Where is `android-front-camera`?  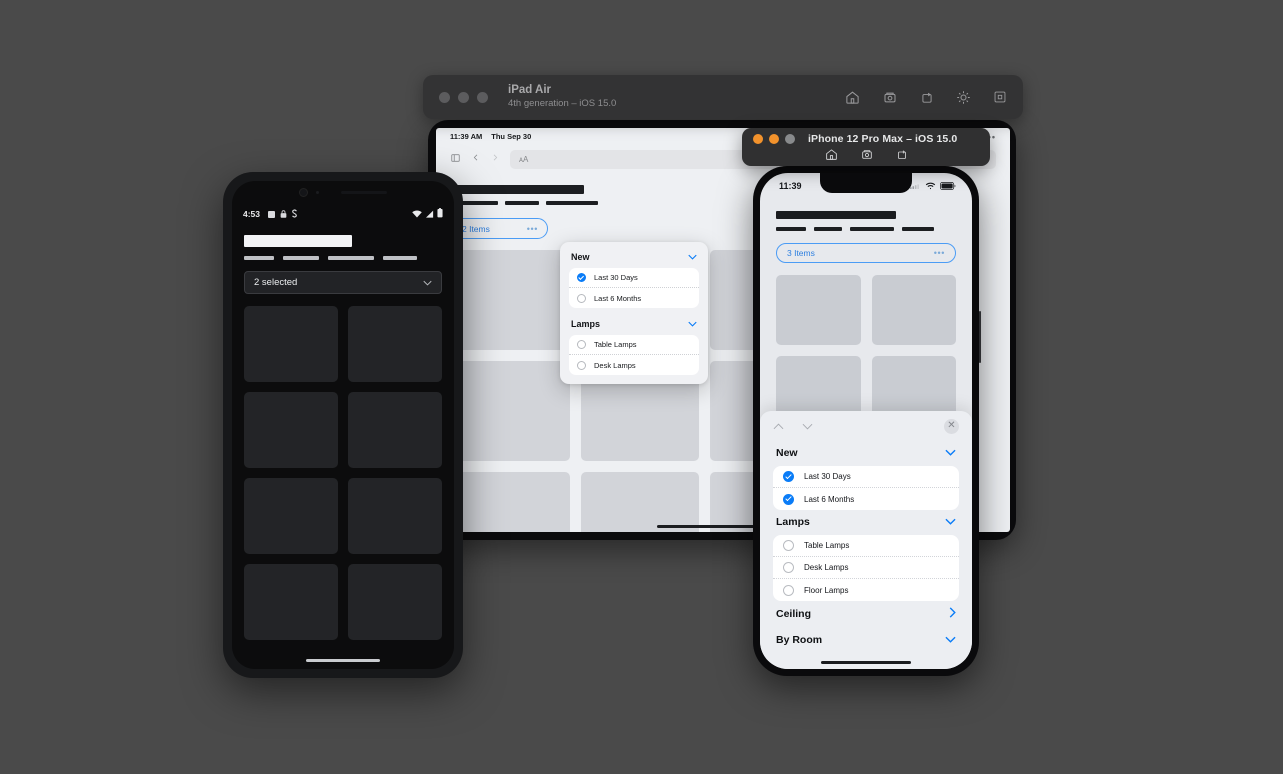 android-front-camera is located at coordinates (343, 192).